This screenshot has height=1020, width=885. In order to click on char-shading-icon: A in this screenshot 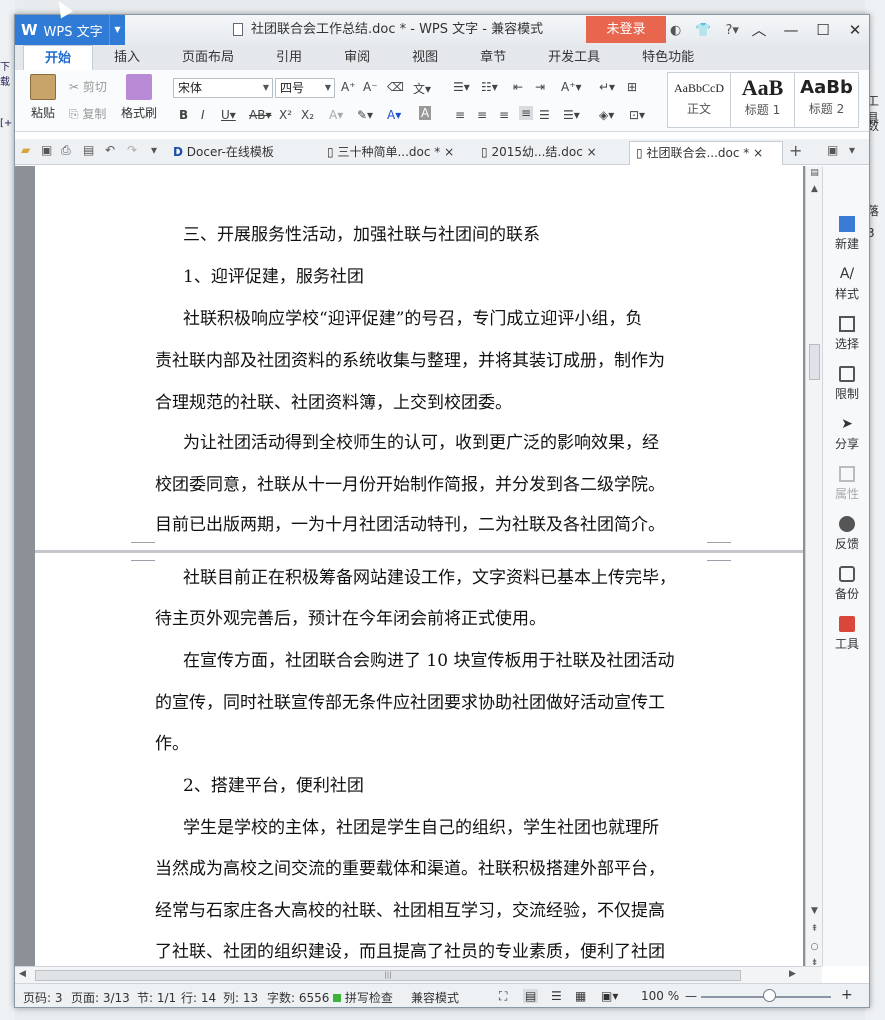, I will do `click(425, 113)`.